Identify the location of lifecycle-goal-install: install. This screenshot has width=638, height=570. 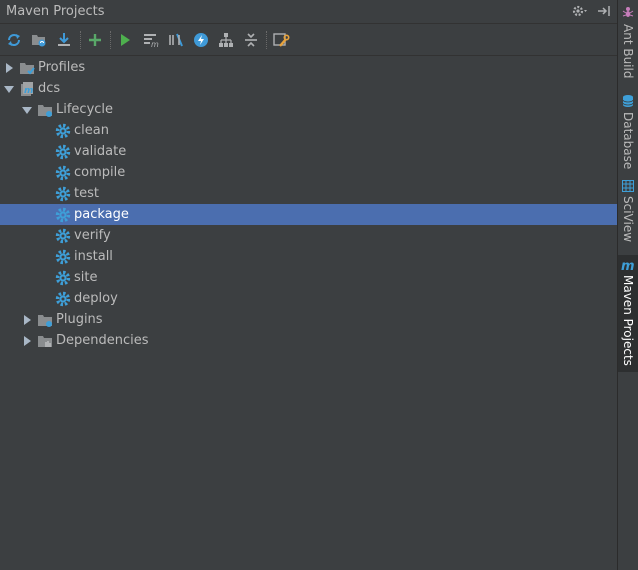
(308, 256).